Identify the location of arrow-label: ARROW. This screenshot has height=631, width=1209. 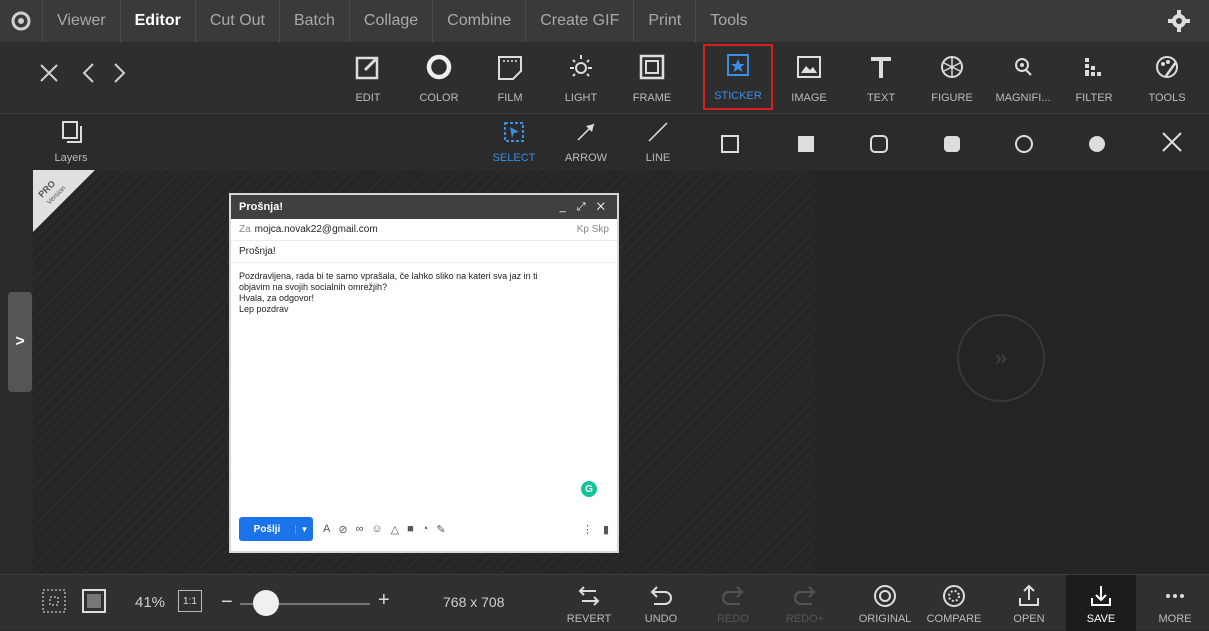
(586, 158).